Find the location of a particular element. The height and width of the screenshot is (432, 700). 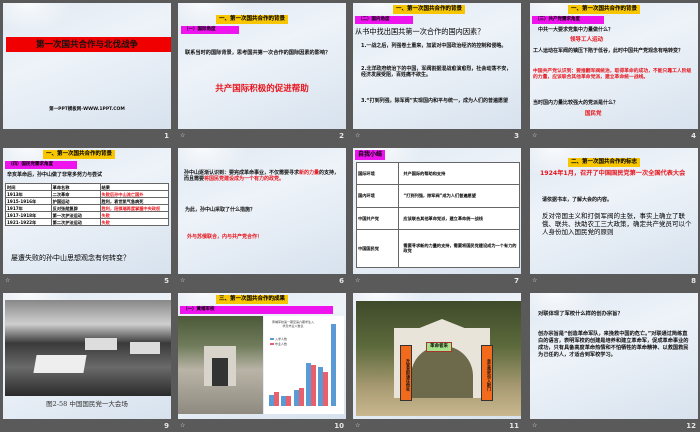

prompt-text: 请依据书本，了解大会的内容。 is located at coordinates (577, 200).